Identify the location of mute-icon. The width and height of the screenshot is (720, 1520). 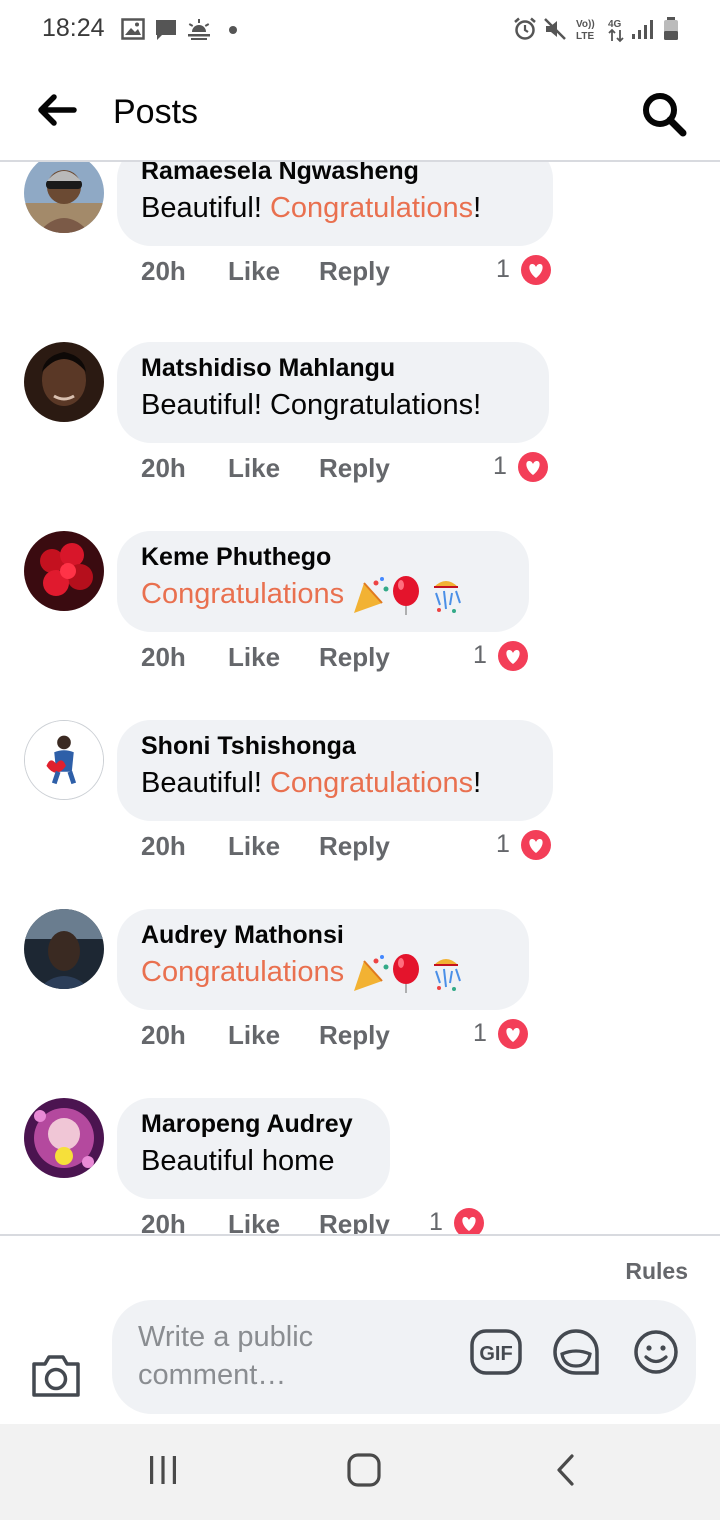
(555, 29).